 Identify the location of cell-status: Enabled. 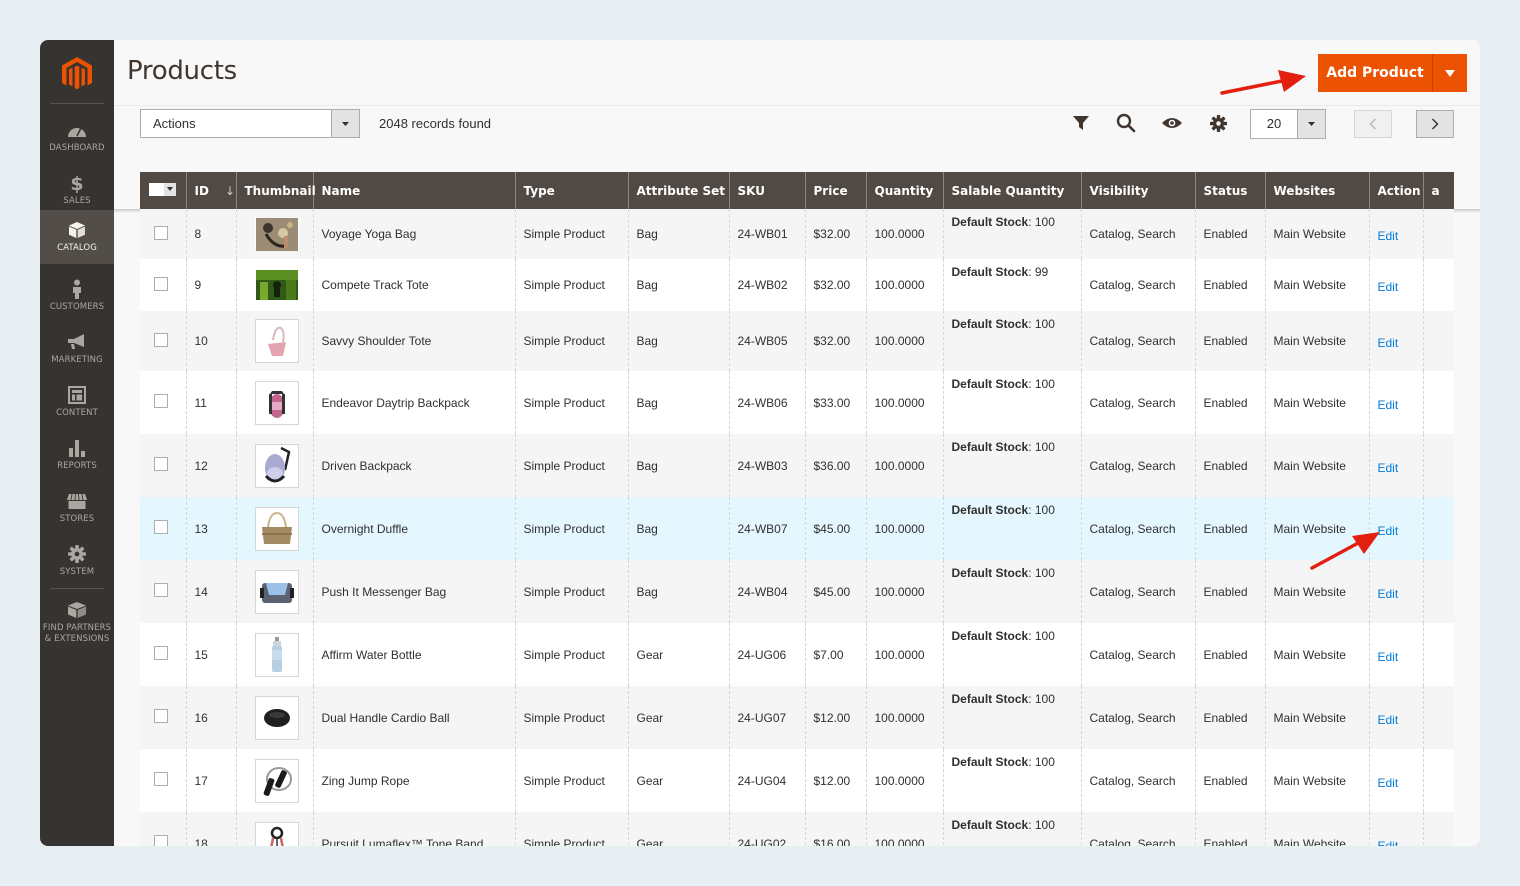
(1229, 528).